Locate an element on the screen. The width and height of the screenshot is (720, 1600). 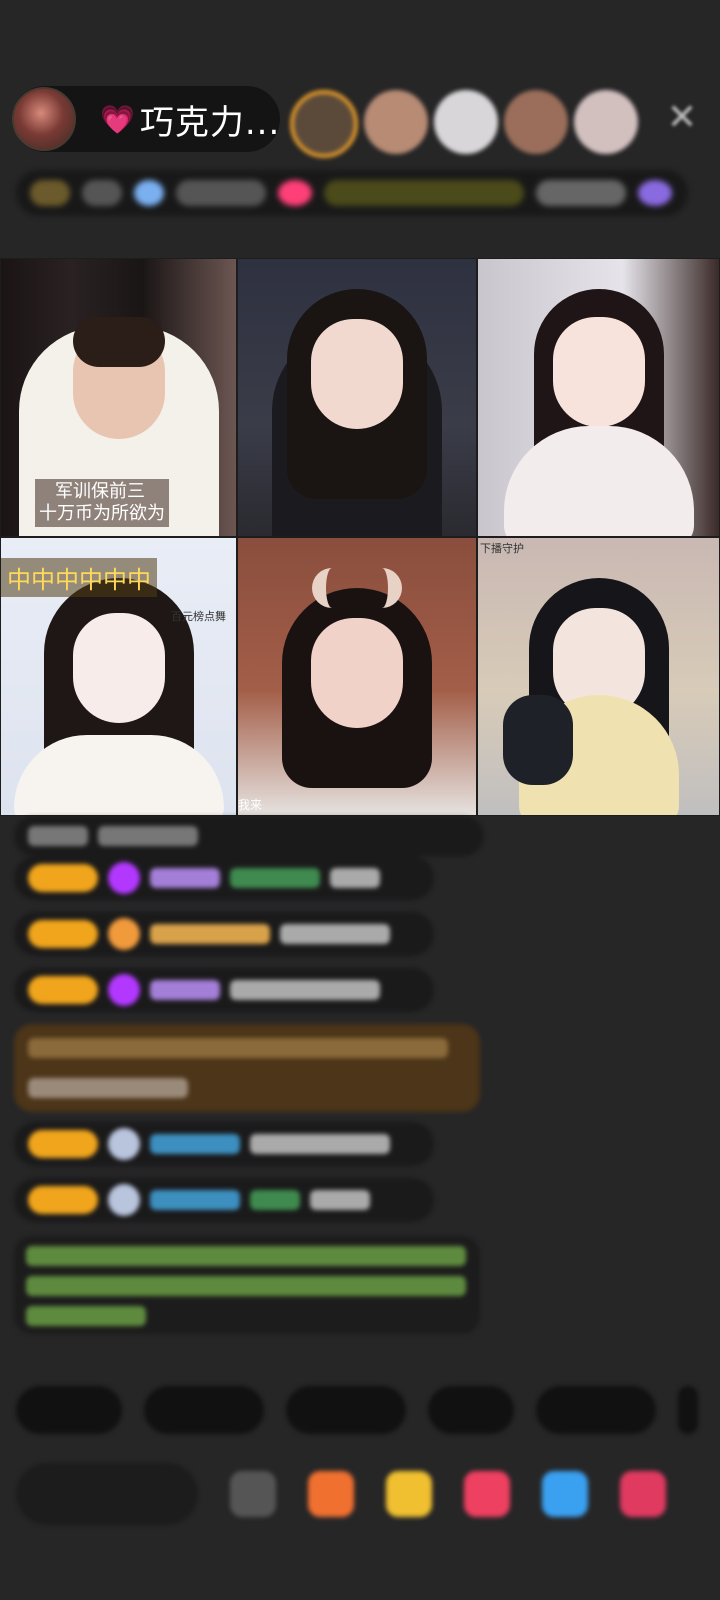
ticket-icon is located at coordinates (409, 1494).